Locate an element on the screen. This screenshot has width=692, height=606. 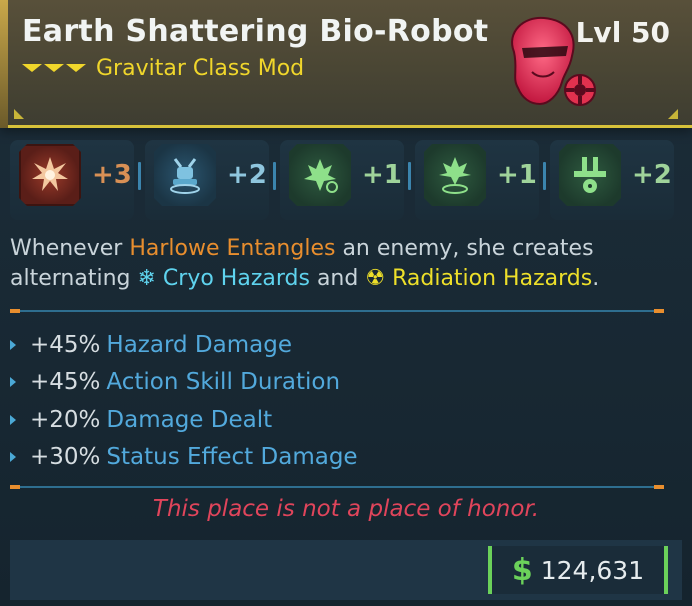
description-text: and is located at coordinates (337, 278).